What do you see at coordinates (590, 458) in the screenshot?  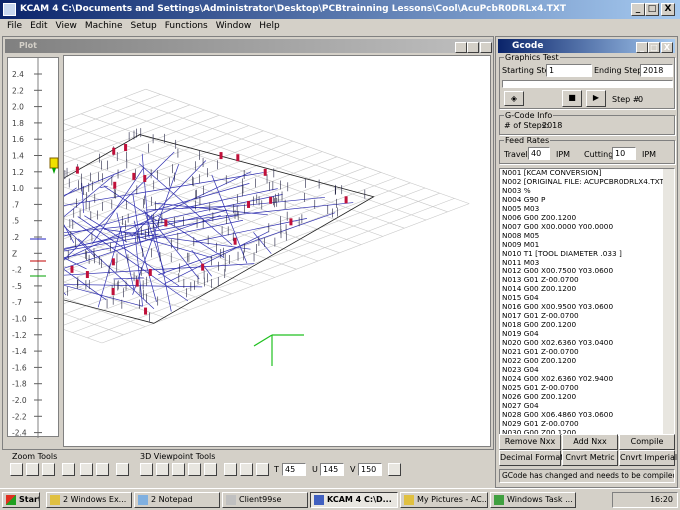 I see `convert-metric-button: Cnvrt Metric` at bounding box center [590, 458].